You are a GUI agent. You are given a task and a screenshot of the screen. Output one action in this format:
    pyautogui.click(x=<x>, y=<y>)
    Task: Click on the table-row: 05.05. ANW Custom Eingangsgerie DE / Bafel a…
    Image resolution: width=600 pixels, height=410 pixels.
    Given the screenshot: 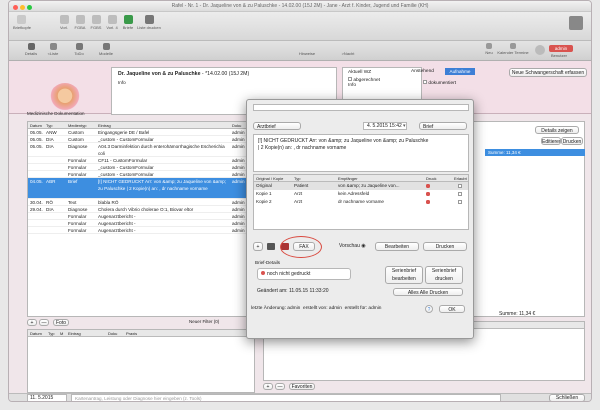 What is the action you would take?
    pyautogui.click(x=141, y=132)
    